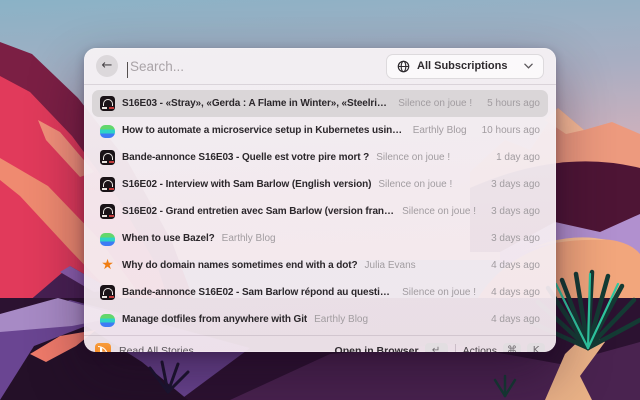 This screenshot has width=640, height=400. What do you see at coordinates (127, 69) in the screenshot?
I see `text-caret` at bounding box center [127, 69].